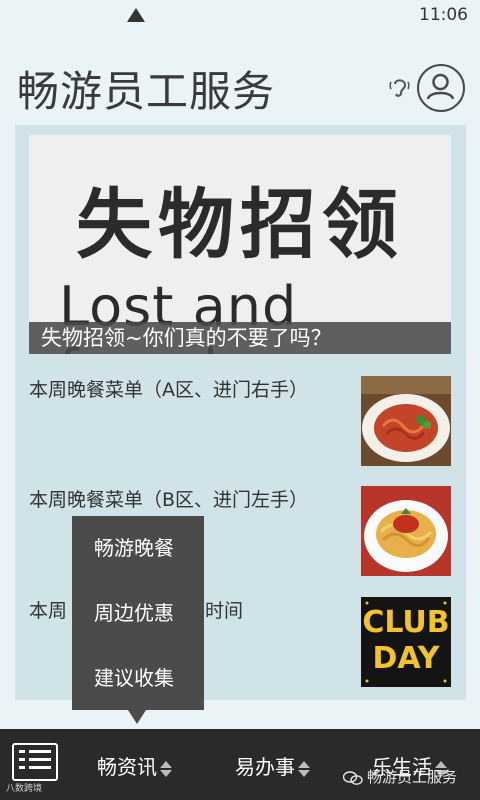 The image size is (480, 800). Describe the element at coordinates (400, 87) in the screenshot. I see `hearing-icon` at that location.